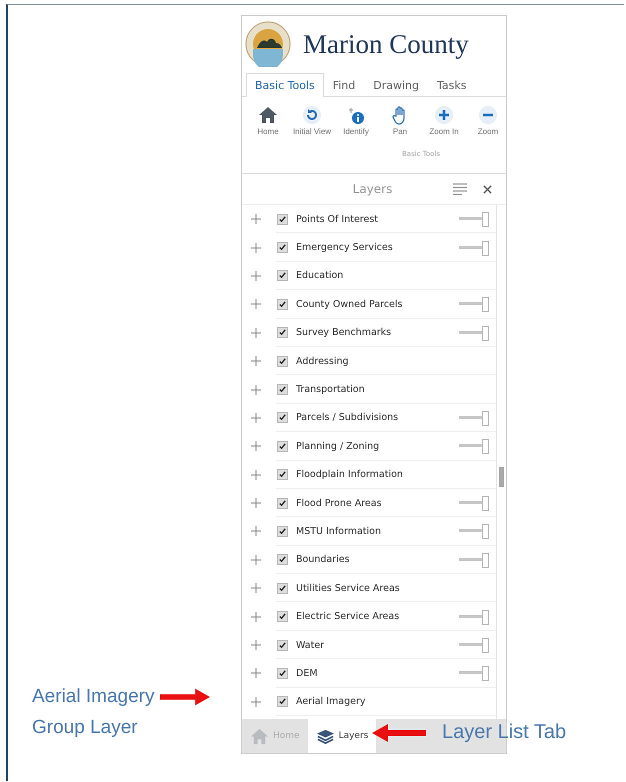 The height and width of the screenshot is (782, 626). What do you see at coordinates (345, 248) in the screenshot?
I see `layer-name: Emergency Services` at bounding box center [345, 248].